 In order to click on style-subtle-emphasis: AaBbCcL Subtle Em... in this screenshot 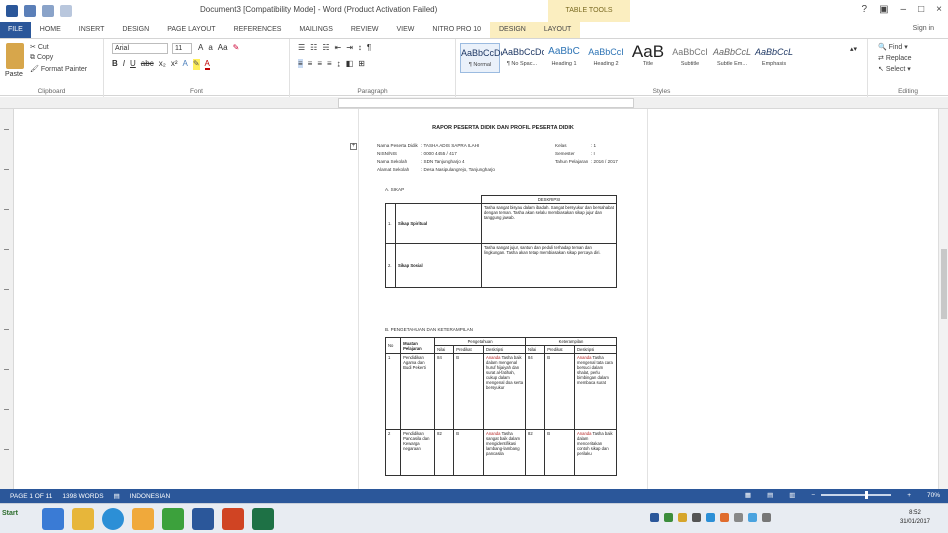, I will do `click(732, 58)`.